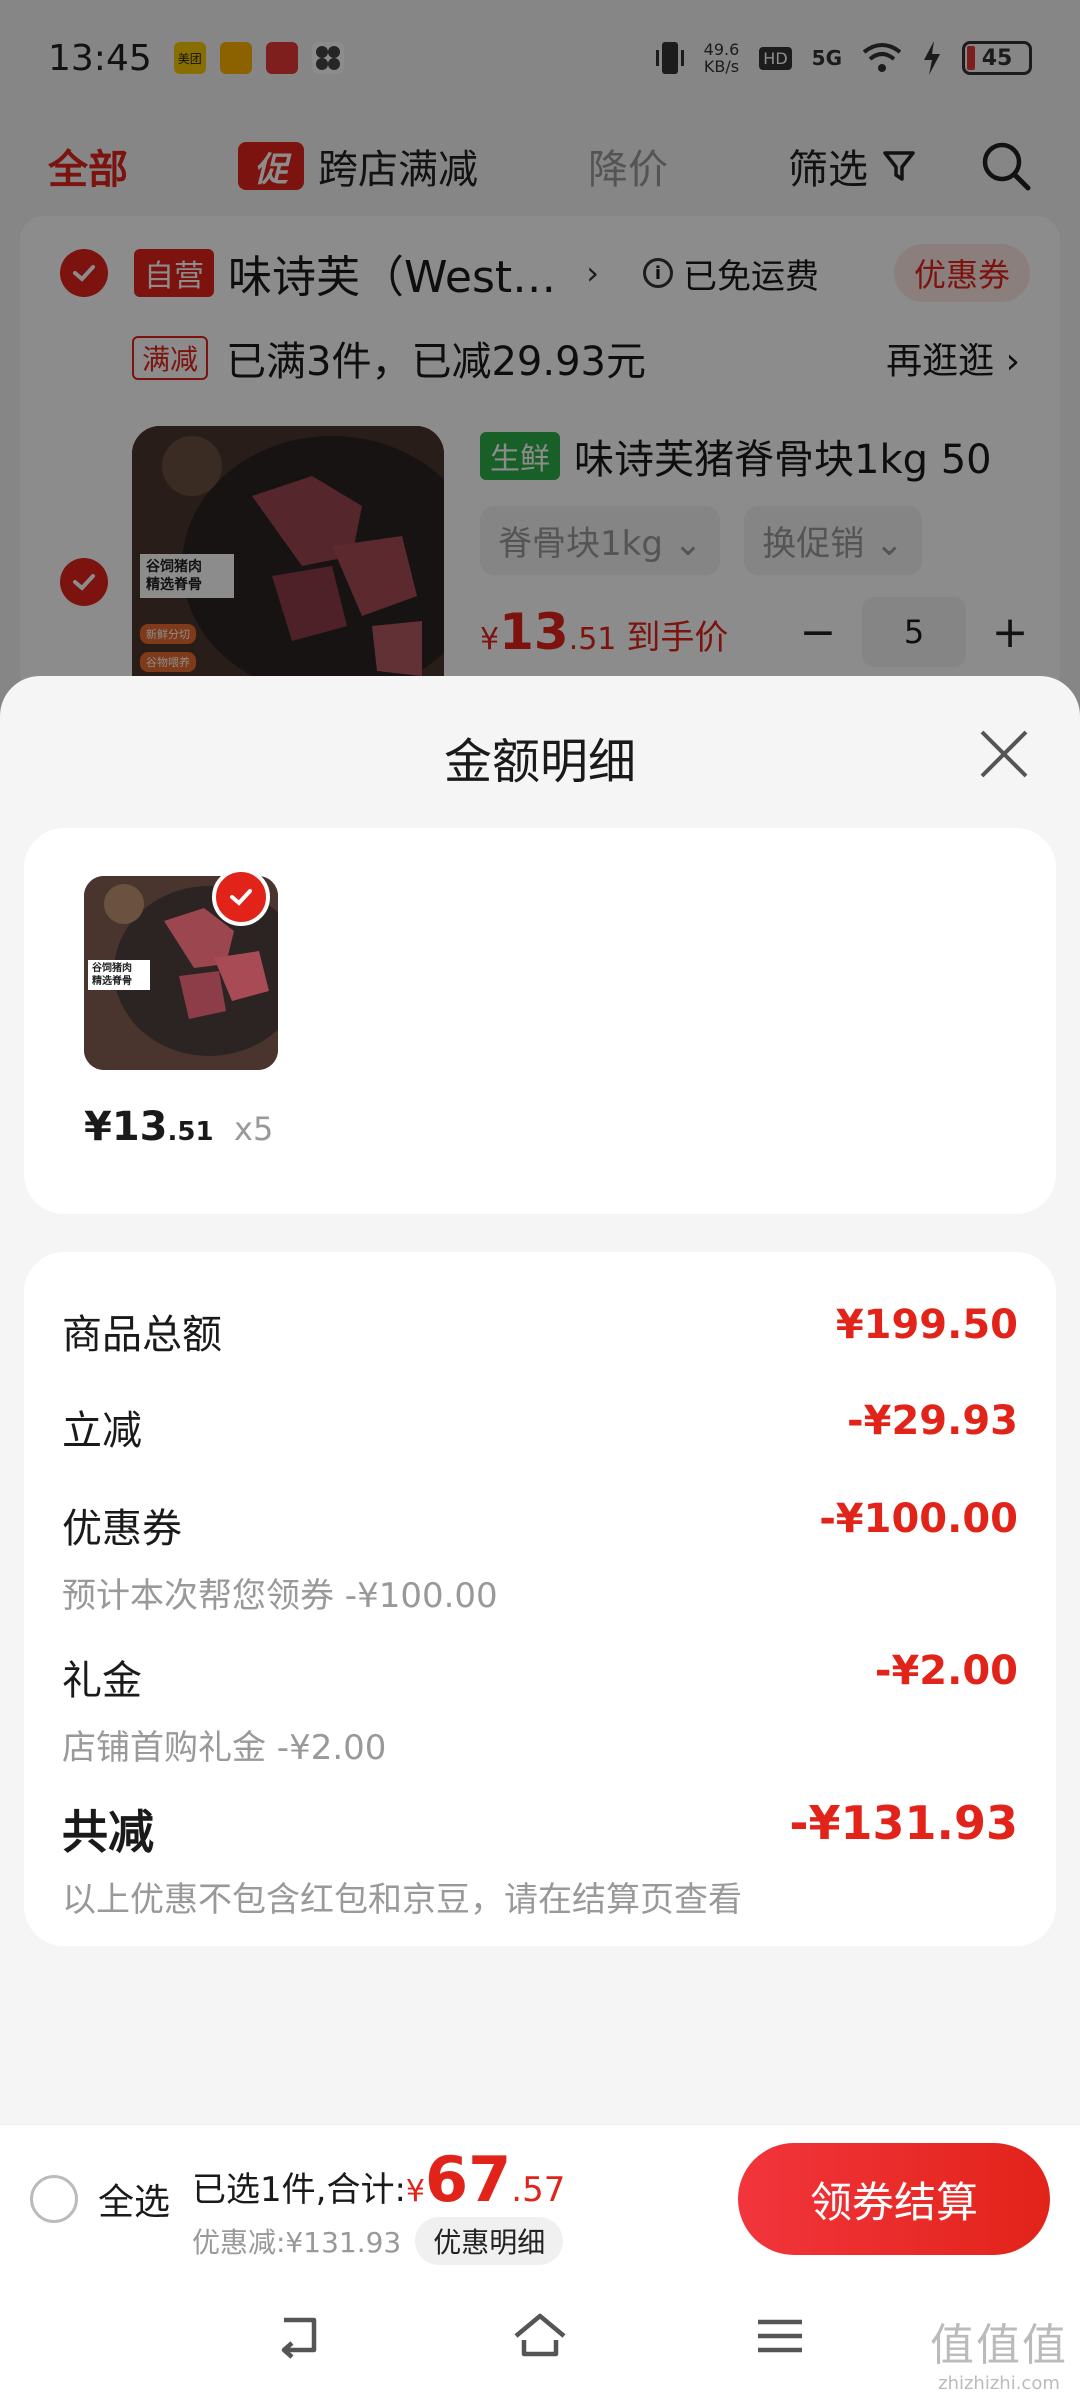  What do you see at coordinates (926, 1325) in the screenshot?
I see `goods-total-value: ¥199.50` at bounding box center [926, 1325].